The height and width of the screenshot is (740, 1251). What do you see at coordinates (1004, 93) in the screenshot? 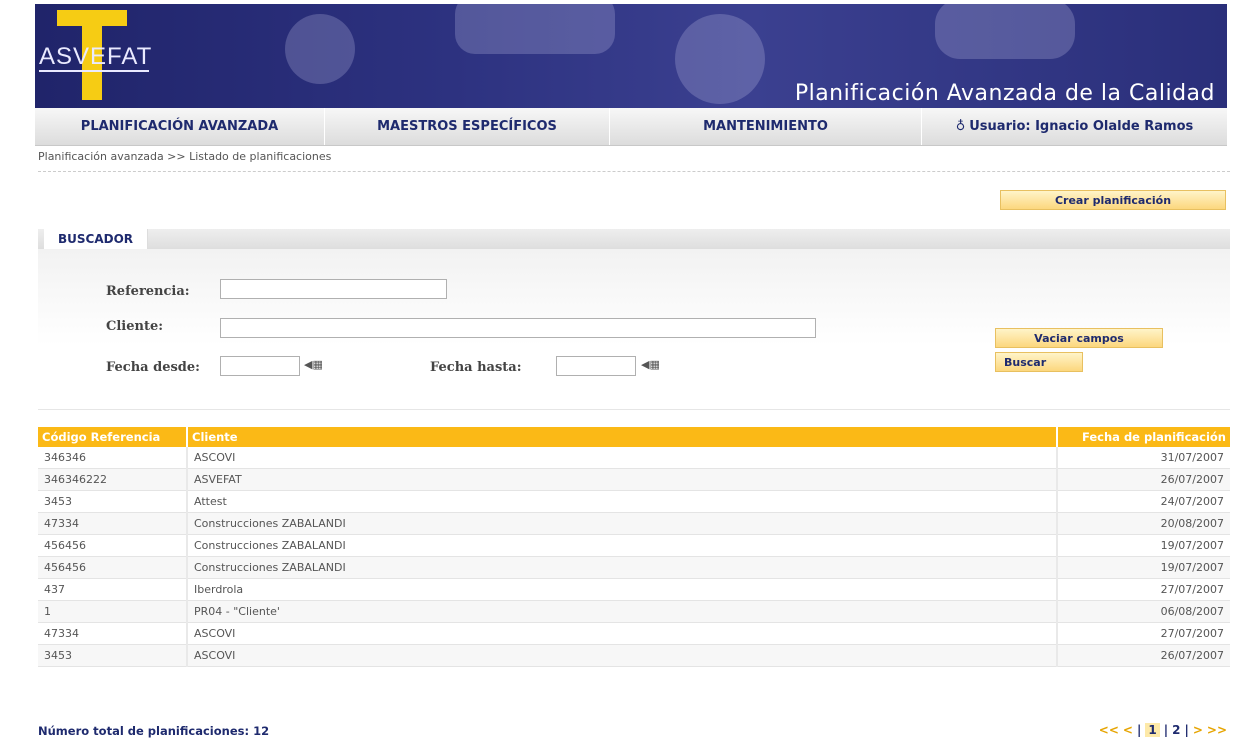
I see `app-title: Planificación Avanzada de la Calidad` at bounding box center [1004, 93].